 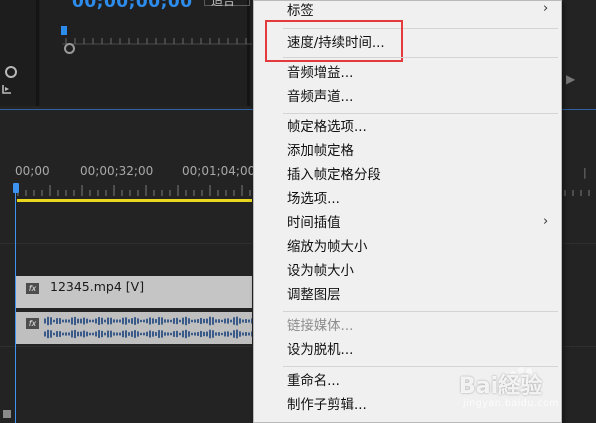 What do you see at coordinates (11, 72) in the screenshot?
I see `record-icon` at bounding box center [11, 72].